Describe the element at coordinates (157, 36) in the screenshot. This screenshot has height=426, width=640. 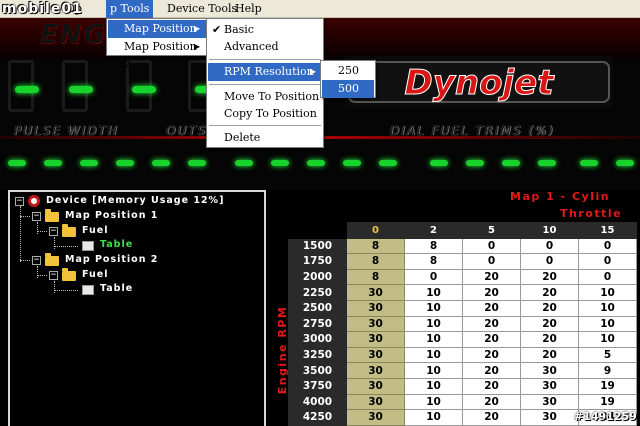
I see `menu-item-map-position-1: Map Position 1 ▶` at that location.